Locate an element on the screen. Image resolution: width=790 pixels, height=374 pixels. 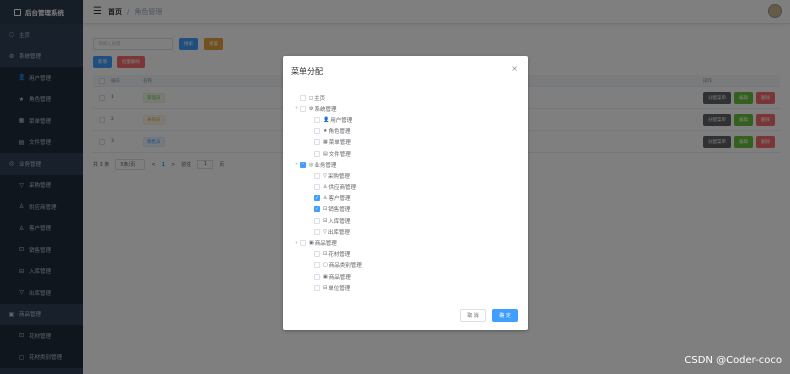
tree-node: ▾ – ◎ 业务管理 is located at coordinates (327, 164).